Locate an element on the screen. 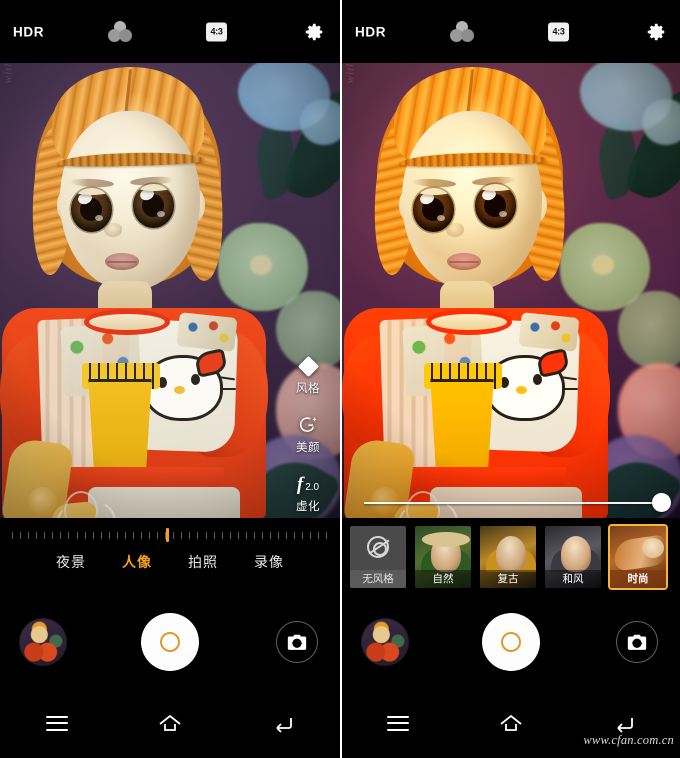  filter-label: 自然 is located at coordinates (443, 579).